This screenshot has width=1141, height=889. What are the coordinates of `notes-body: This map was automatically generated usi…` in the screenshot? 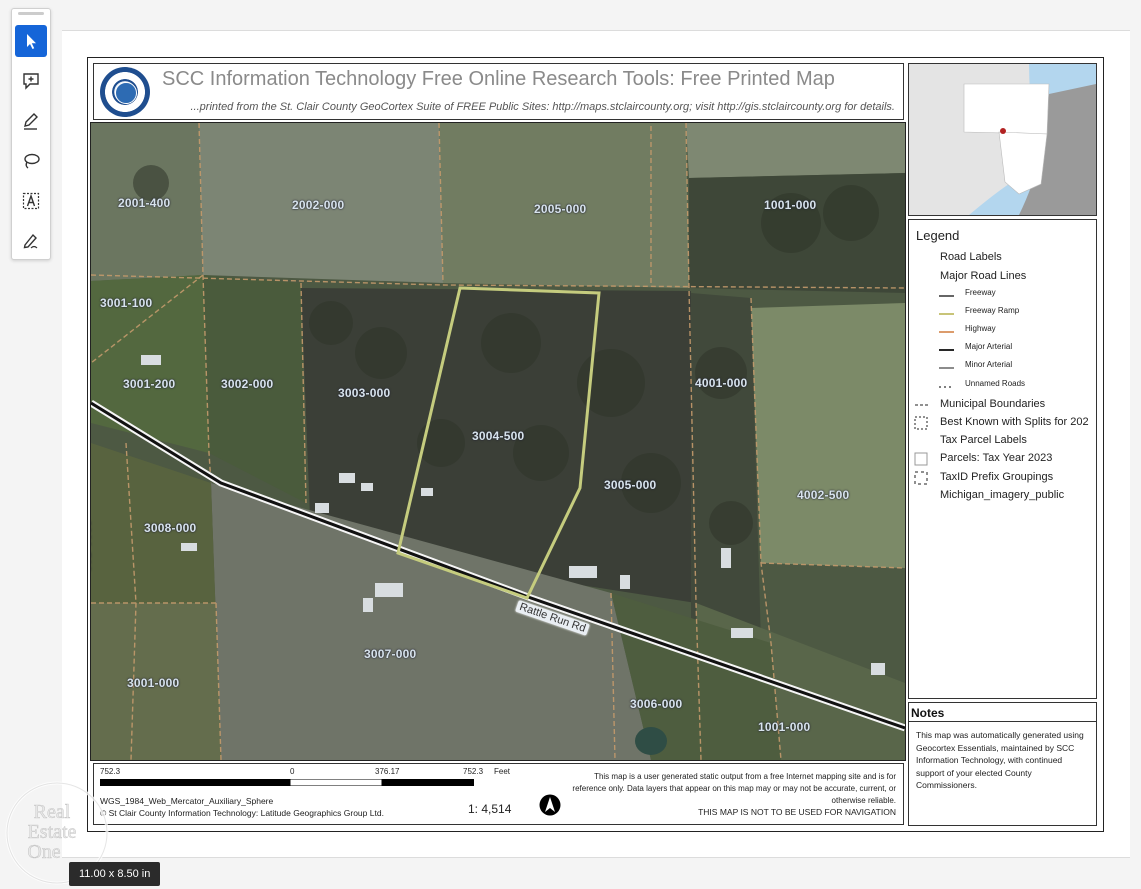 It's located at (1000, 760).